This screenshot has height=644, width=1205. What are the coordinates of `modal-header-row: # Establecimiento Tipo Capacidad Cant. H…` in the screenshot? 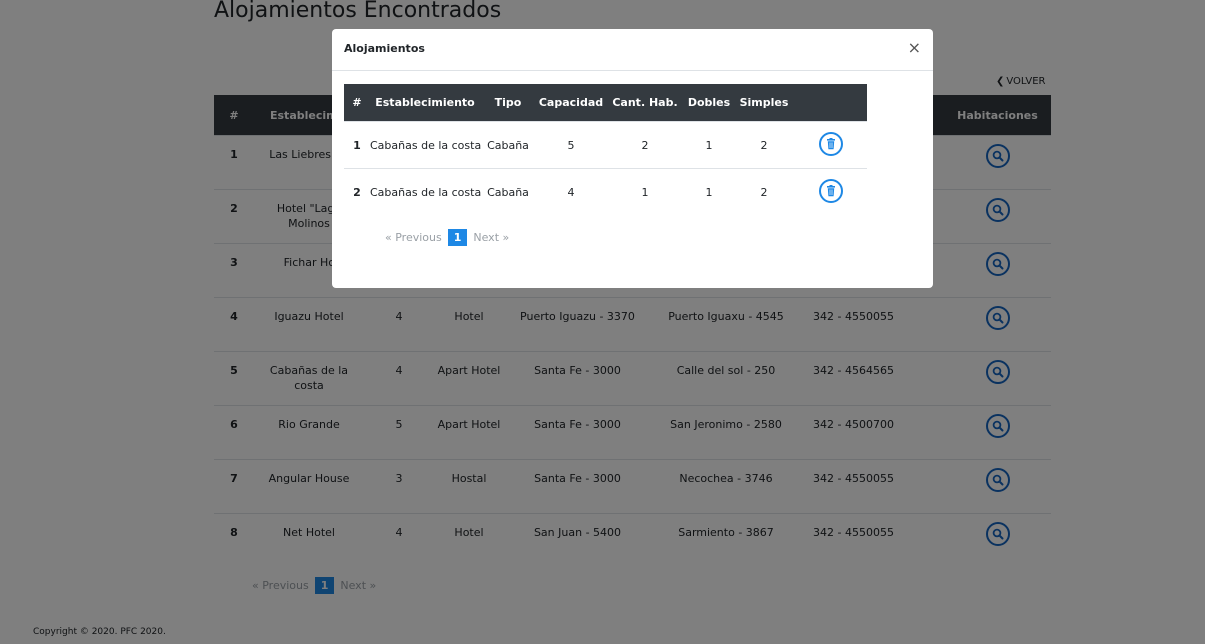 It's located at (605, 103).